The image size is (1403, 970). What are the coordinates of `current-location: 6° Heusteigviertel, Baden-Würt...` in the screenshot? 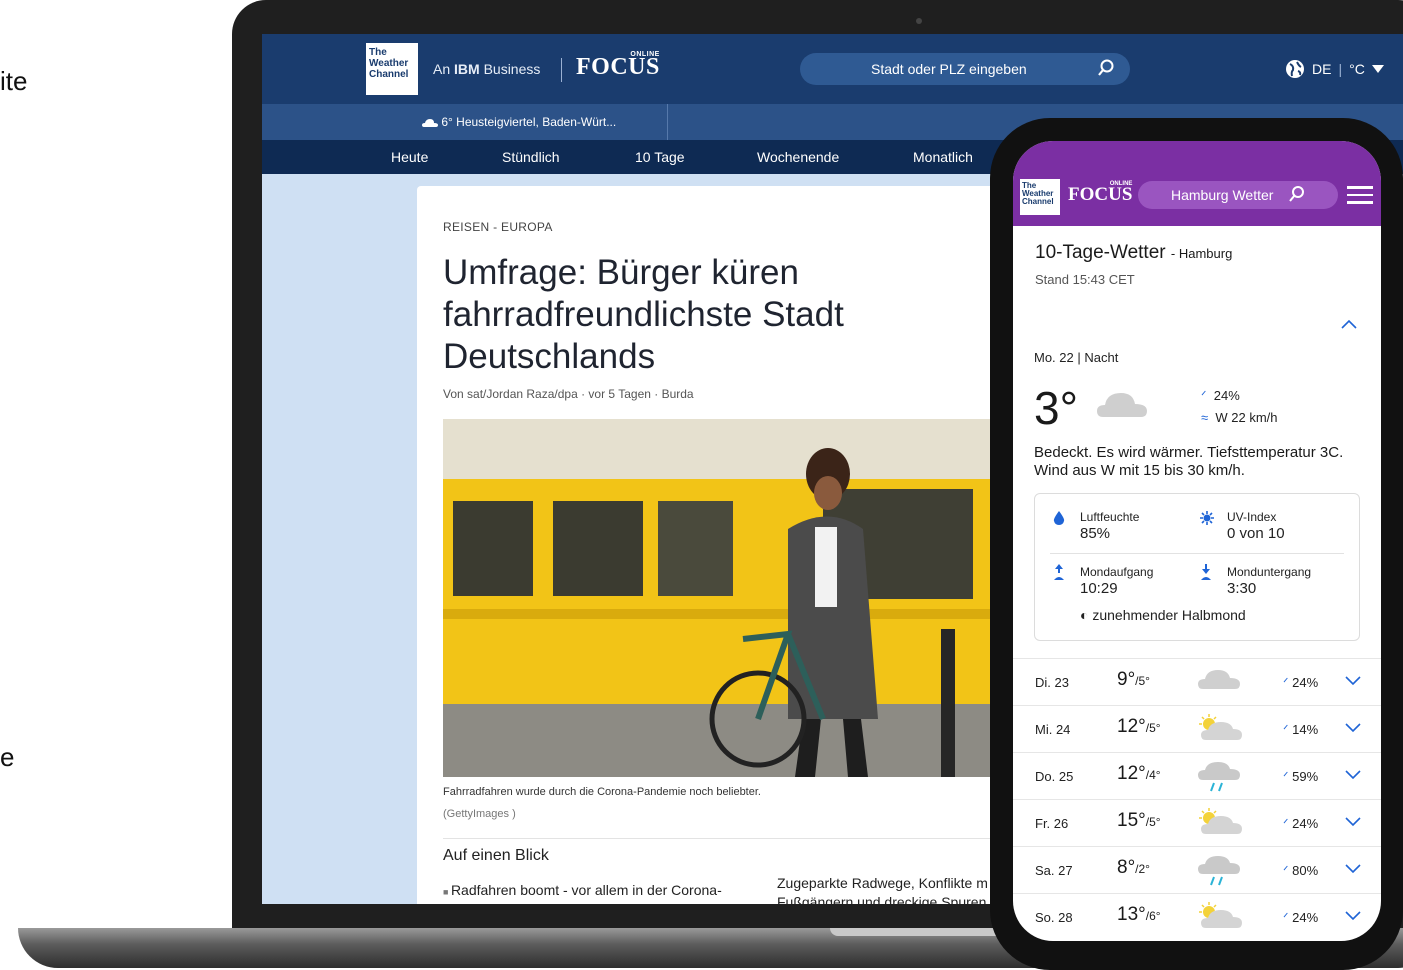 It's located at (519, 122).